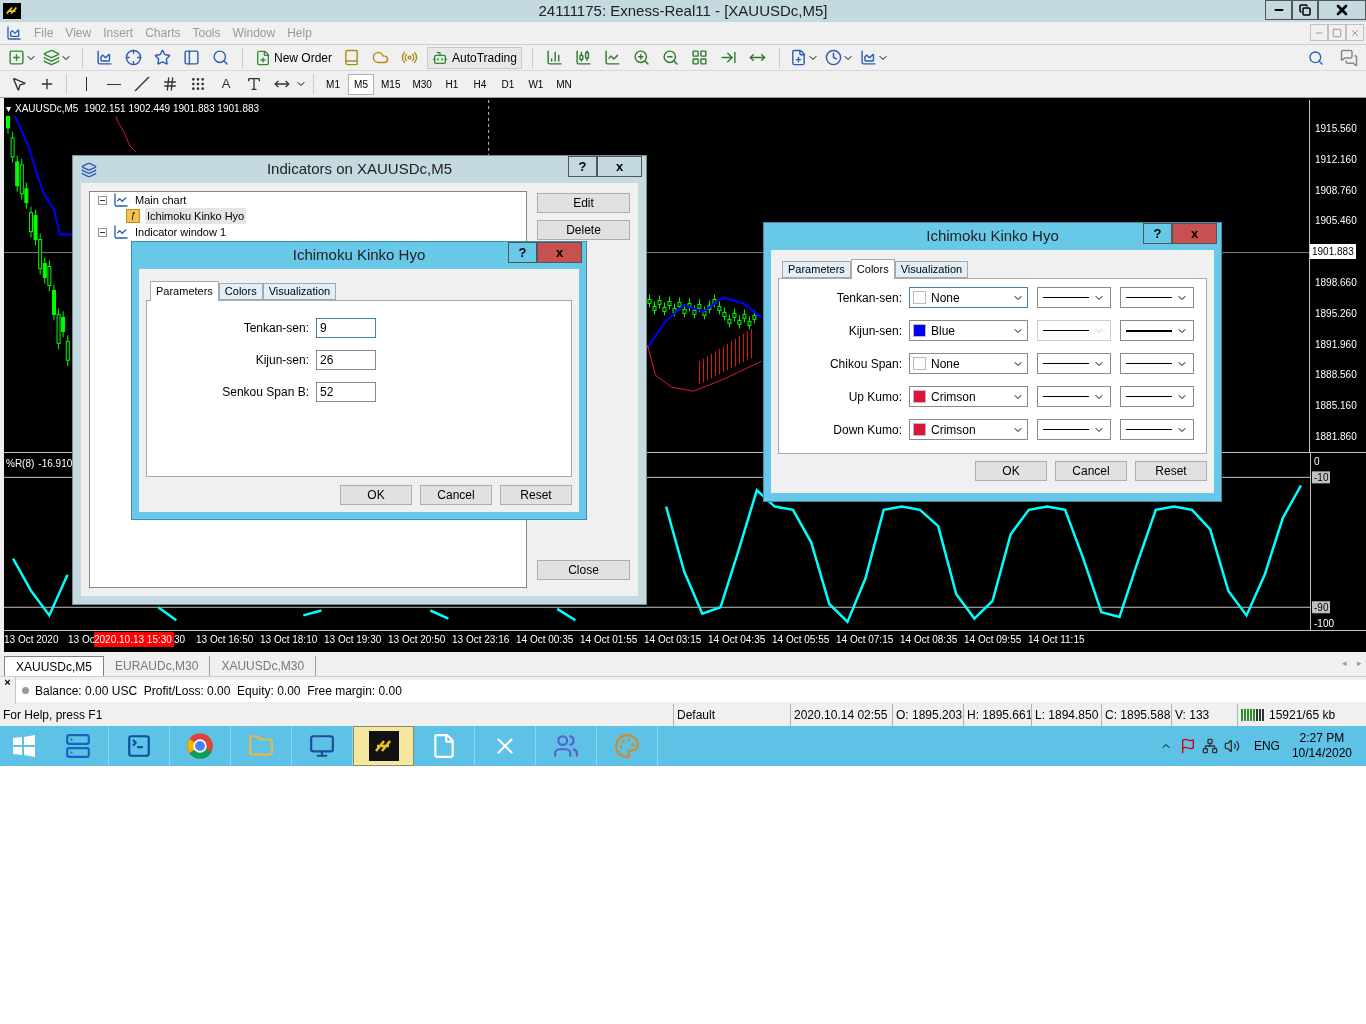 The height and width of the screenshot is (1024, 1366). I want to click on timeframe-button: M30, so click(422, 84).